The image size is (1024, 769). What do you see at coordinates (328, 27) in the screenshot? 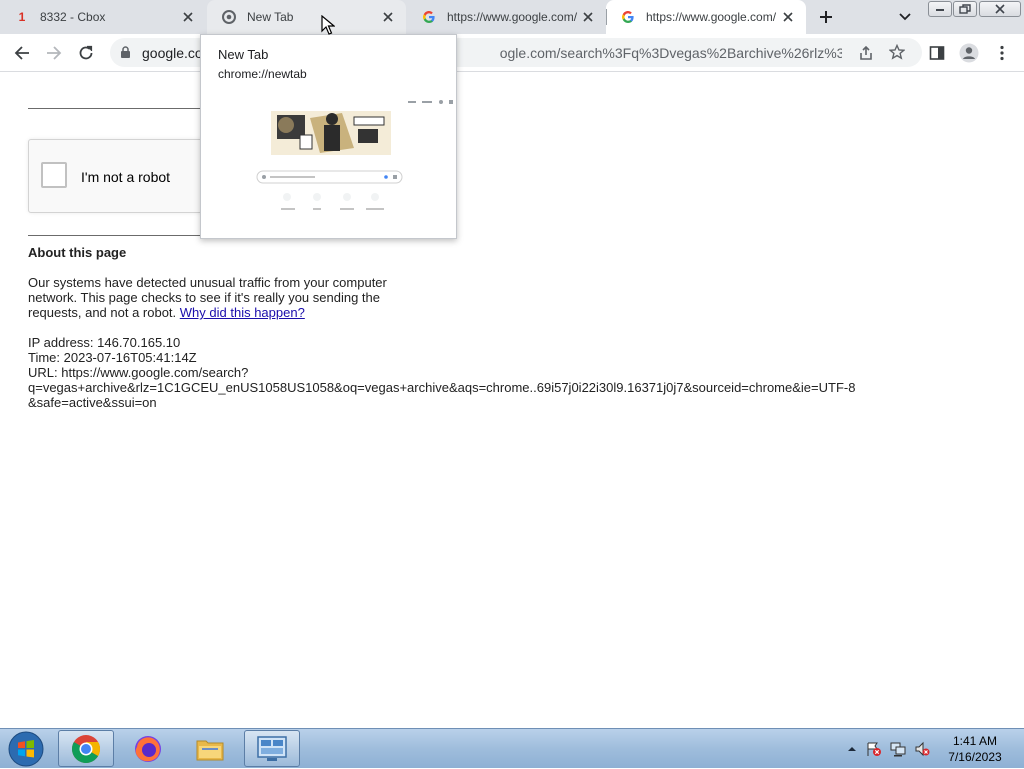
I see `mouse-cursor-icon` at bounding box center [328, 27].